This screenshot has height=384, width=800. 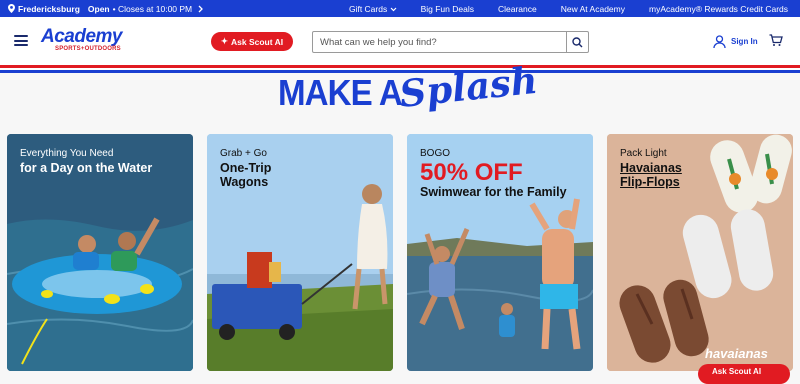 I want to click on store-selector: Fredericksburg Open • Closes at 10:00 PM, so click(x=106, y=8).